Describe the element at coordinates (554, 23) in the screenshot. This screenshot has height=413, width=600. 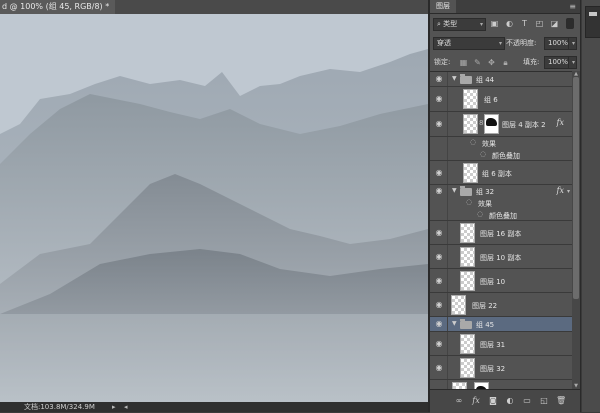
I see `smart-object-filter-icon: ◪` at that location.